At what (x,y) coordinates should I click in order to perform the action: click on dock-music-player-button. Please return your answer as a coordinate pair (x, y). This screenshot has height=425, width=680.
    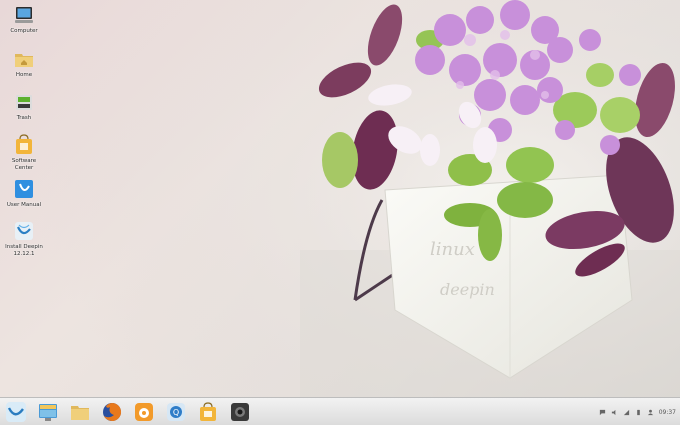
    Looking at the image, I should click on (144, 412).